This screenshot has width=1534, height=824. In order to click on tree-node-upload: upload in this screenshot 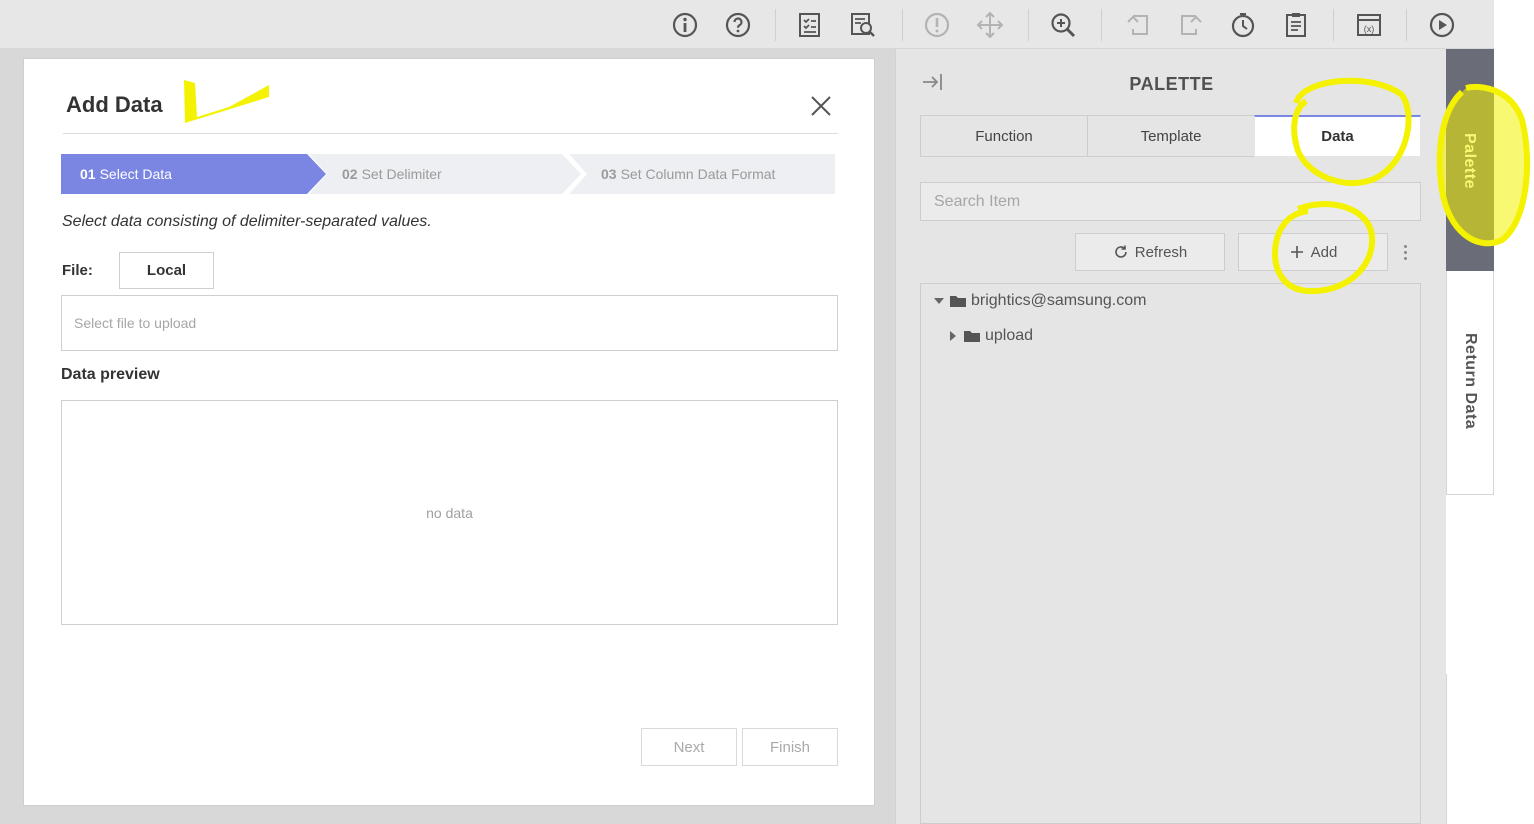, I will do `click(990, 336)`.